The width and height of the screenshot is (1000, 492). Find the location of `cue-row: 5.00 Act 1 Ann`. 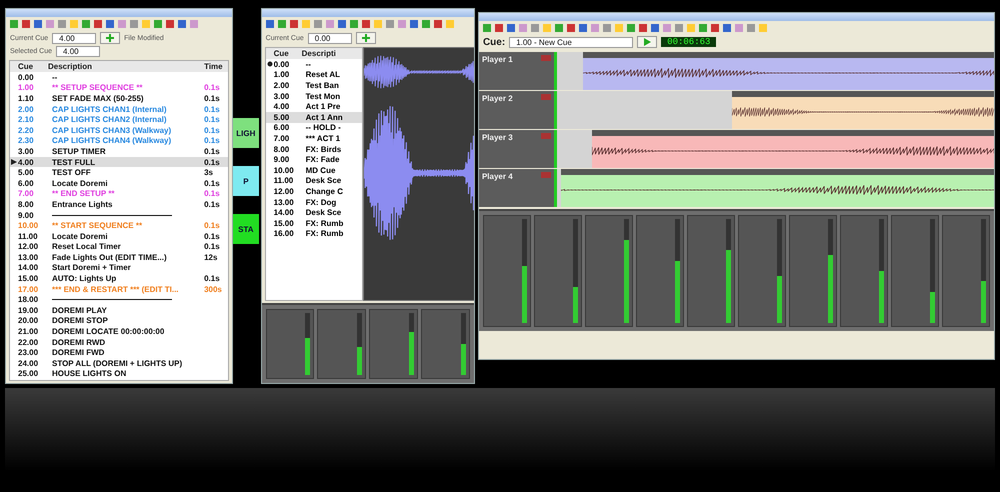

cue-row: 5.00 Act 1 Ann is located at coordinates (314, 117).